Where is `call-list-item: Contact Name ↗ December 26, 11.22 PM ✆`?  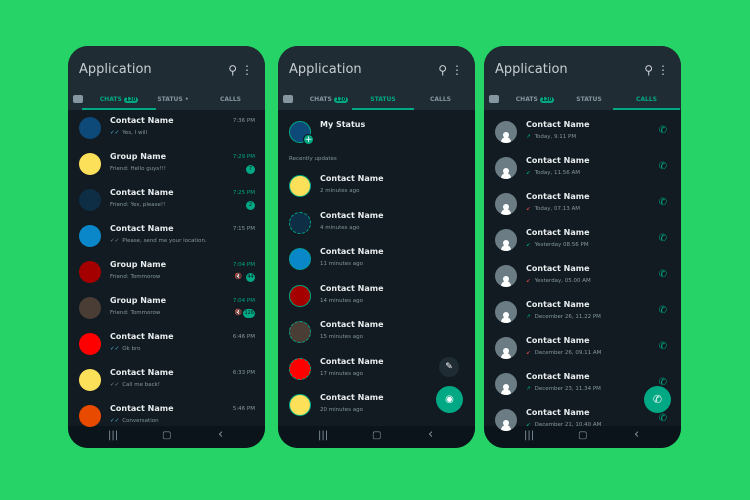
call-list-item: Contact Name ↗ December 26, 11.22 PM ✆ is located at coordinates (582, 312).